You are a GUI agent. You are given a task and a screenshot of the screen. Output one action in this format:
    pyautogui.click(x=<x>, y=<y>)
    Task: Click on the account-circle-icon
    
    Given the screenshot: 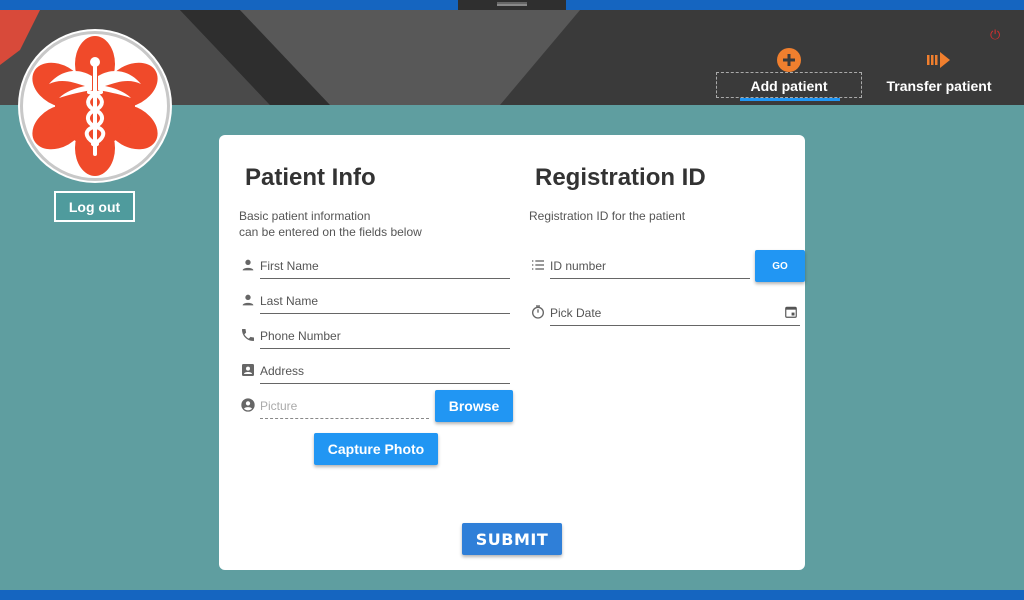 What is the action you would take?
    pyautogui.click(x=248, y=405)
    